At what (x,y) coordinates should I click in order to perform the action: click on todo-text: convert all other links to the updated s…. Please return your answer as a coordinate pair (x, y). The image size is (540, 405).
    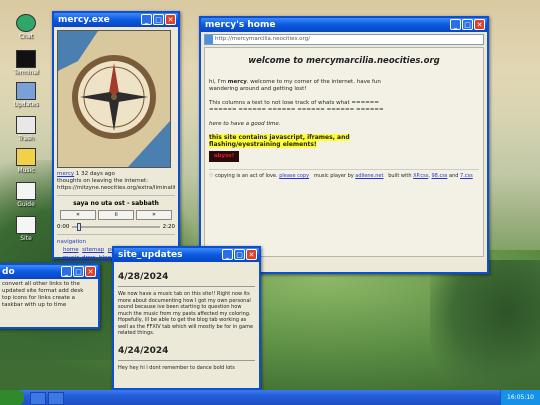
    Looking at the image, I should click on (43, 294).